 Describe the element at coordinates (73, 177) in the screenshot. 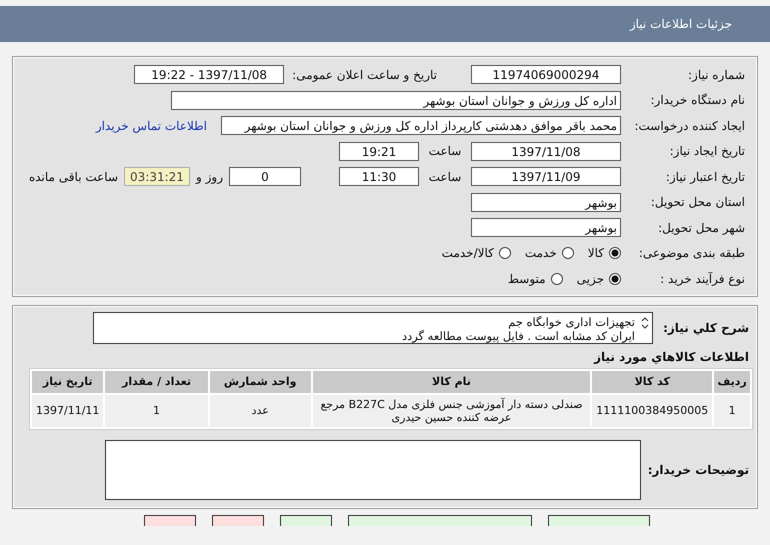

I see `remaining-label: ساعت باقی مانده` at that location.